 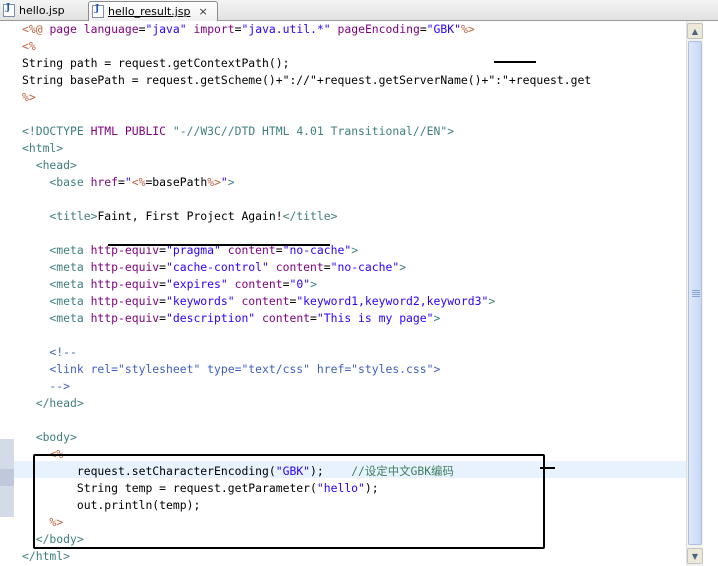 What do you see at coordinates (53, 403) in the screenshot?
I see `code-line: </head>` at bounding box center [53, 403].